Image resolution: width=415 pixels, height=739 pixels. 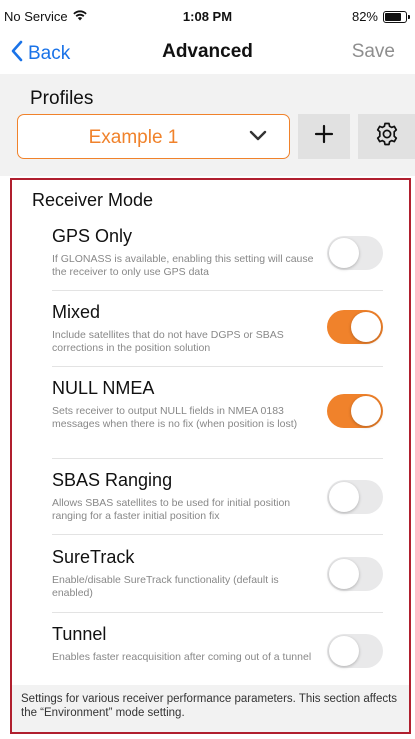 I want to click on status-right: 82%, so click(x=380, y=16).